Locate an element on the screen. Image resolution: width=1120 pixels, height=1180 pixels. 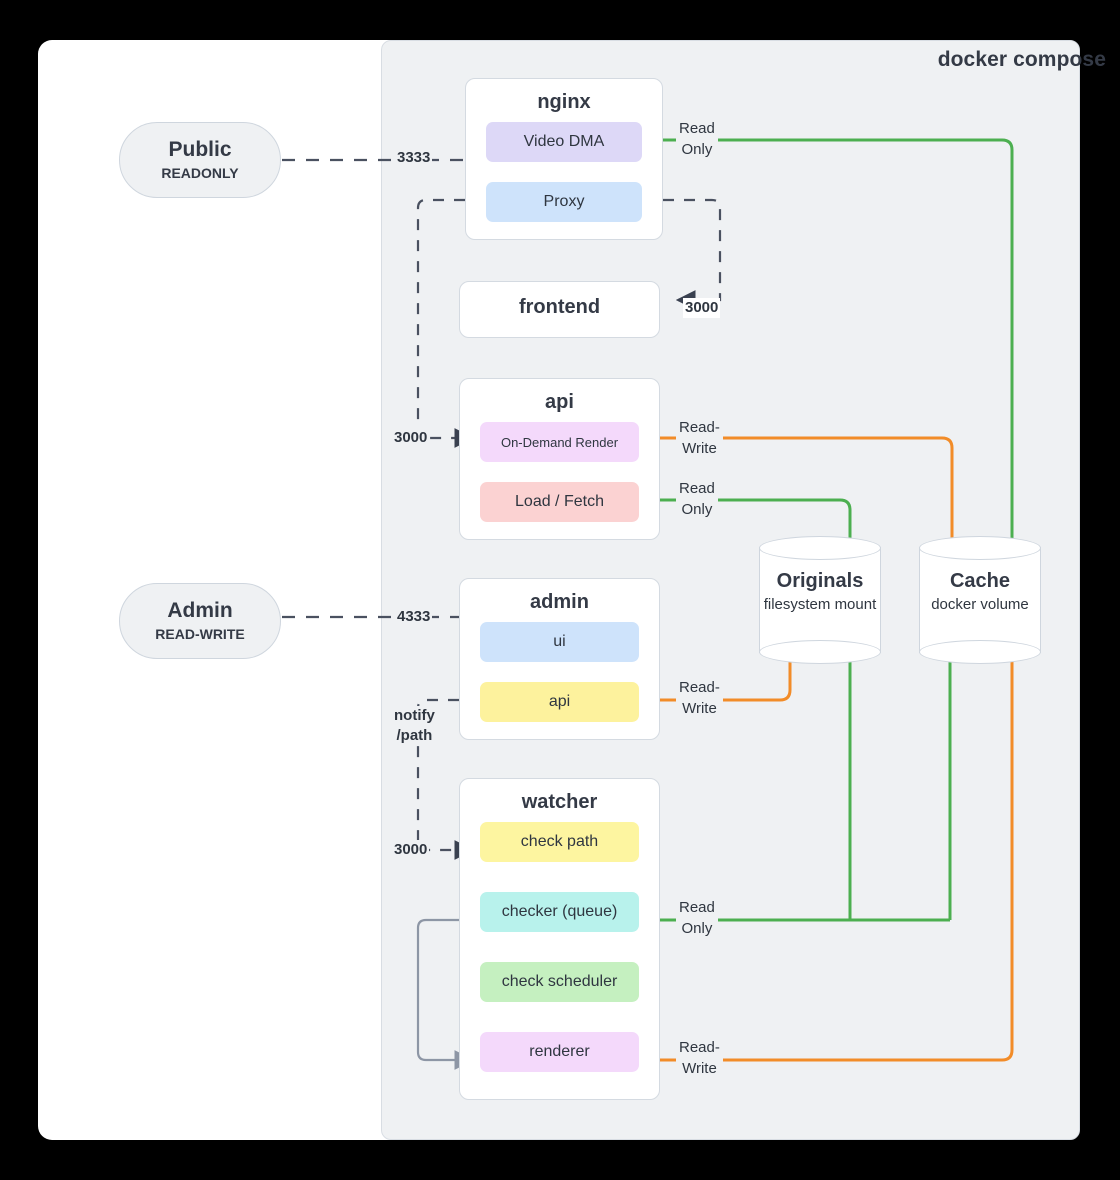
service-watcher-title: watcher is located at coordinates (559, 802).